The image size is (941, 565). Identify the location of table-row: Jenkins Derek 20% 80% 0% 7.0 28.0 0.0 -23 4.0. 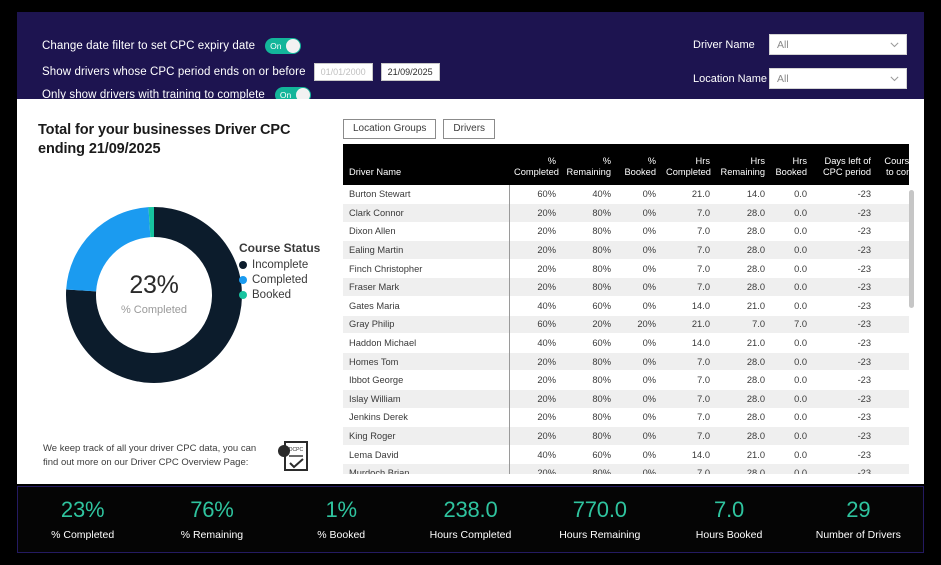
(626, 417).